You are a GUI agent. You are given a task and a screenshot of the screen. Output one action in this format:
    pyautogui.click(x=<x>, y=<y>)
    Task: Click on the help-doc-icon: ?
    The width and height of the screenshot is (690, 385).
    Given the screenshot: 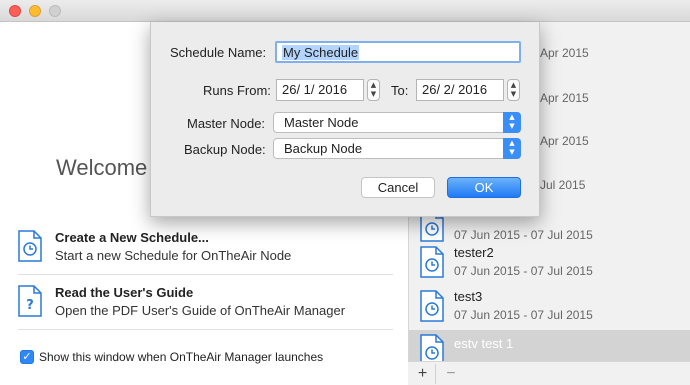 What is the action you would take?
    pyautogui.click(x=30, y=303)
    